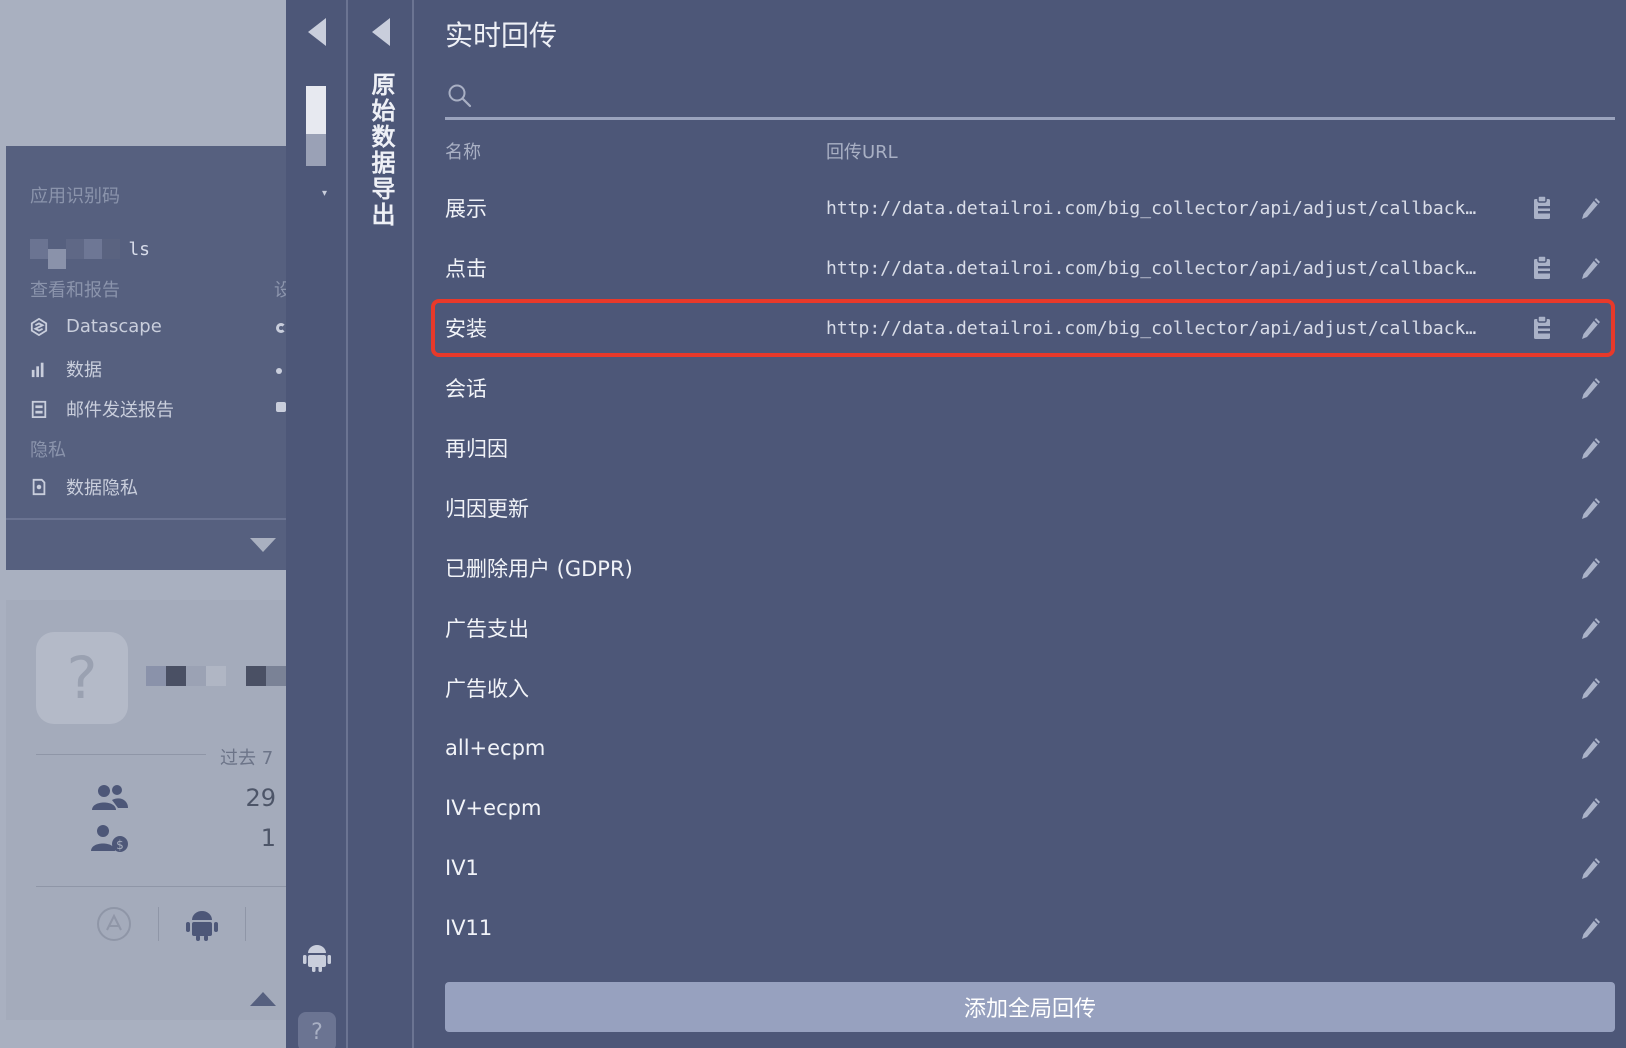 The image size is (1626, 1048). I want to click on scroll-down-icon: ▾, so click(324, 193).